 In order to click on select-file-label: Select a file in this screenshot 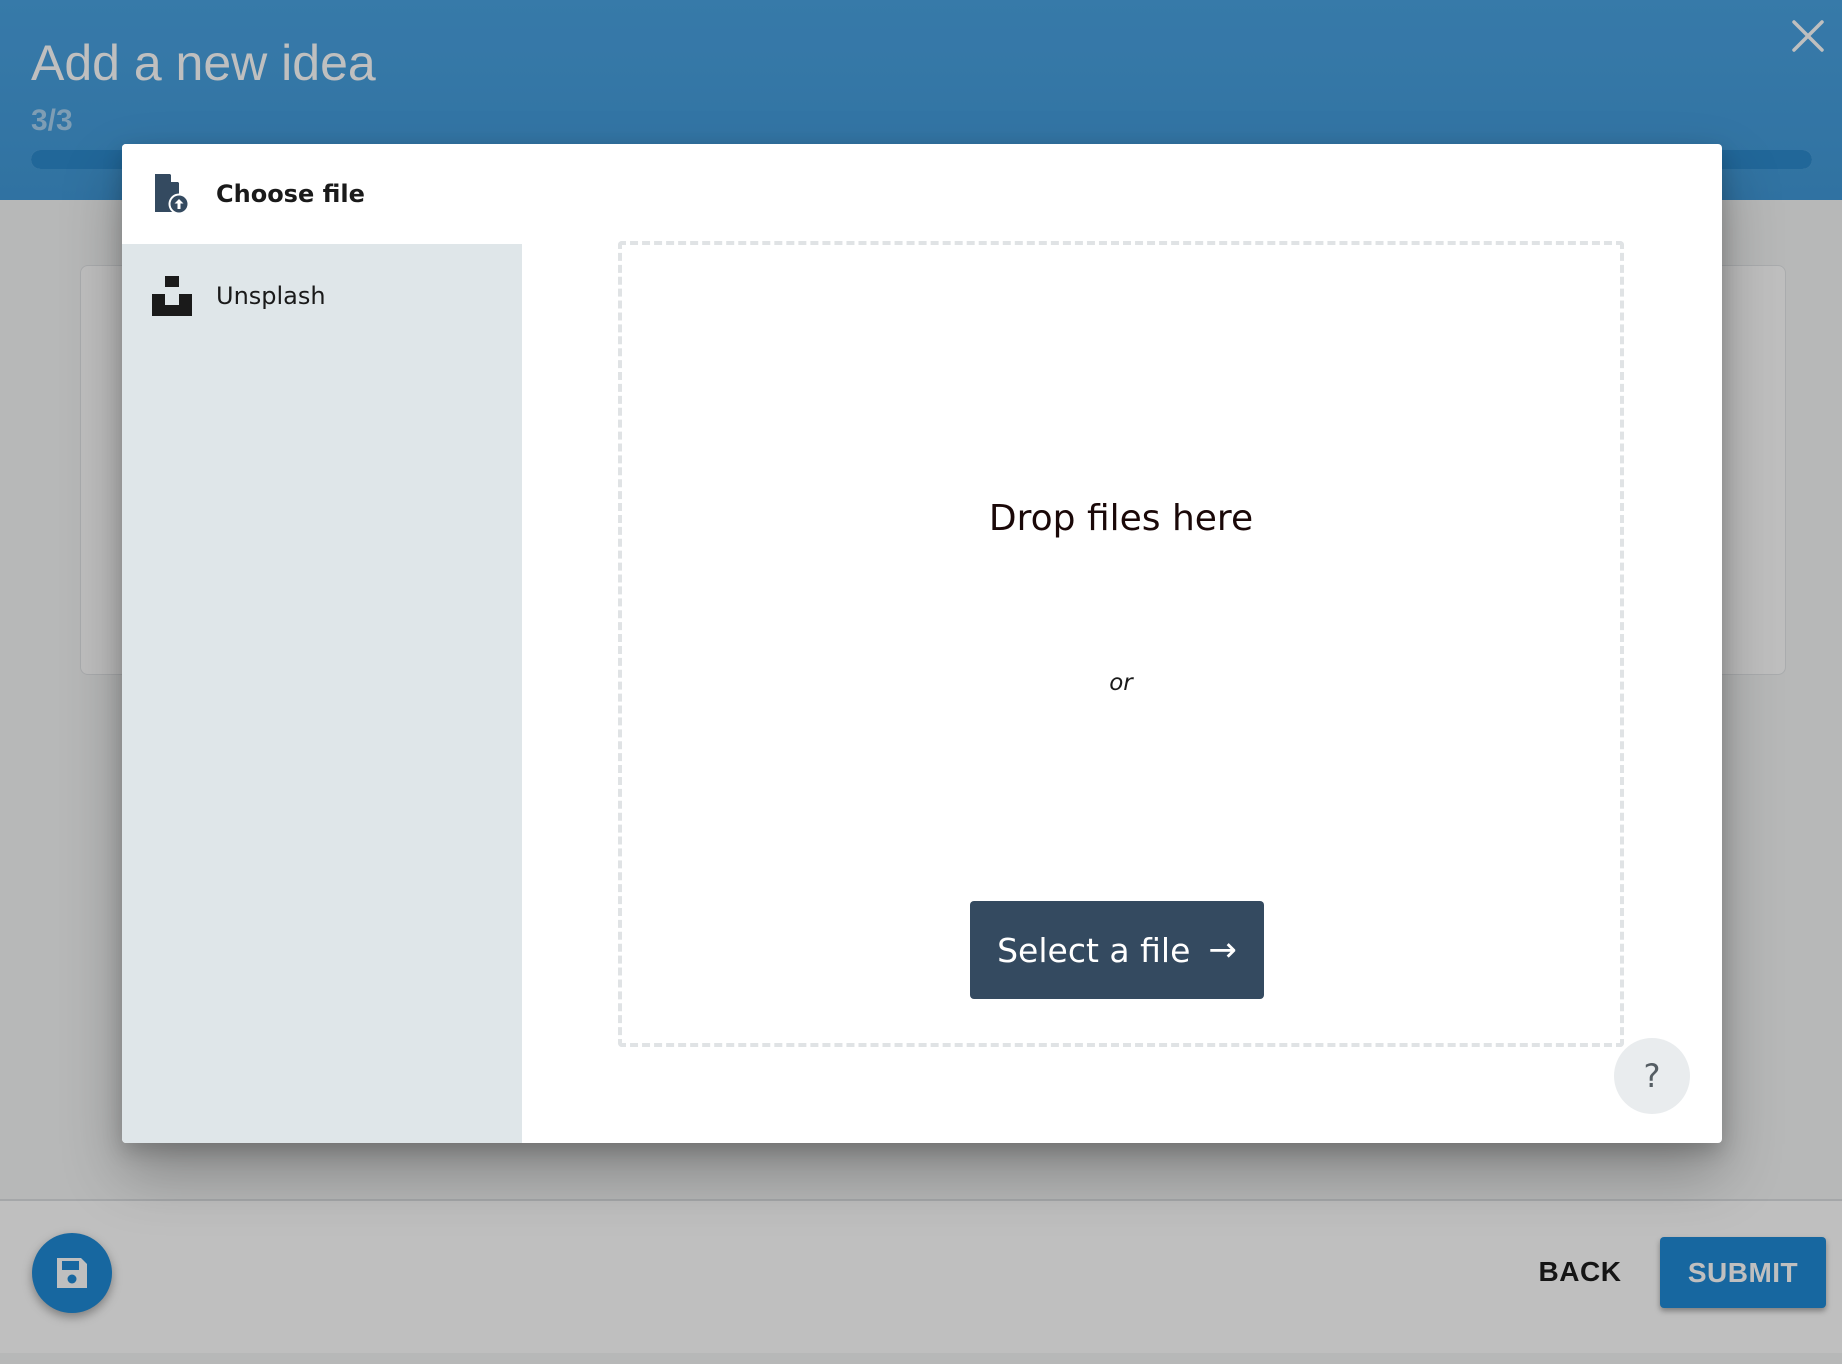, I will do `click(1094, 950)`.